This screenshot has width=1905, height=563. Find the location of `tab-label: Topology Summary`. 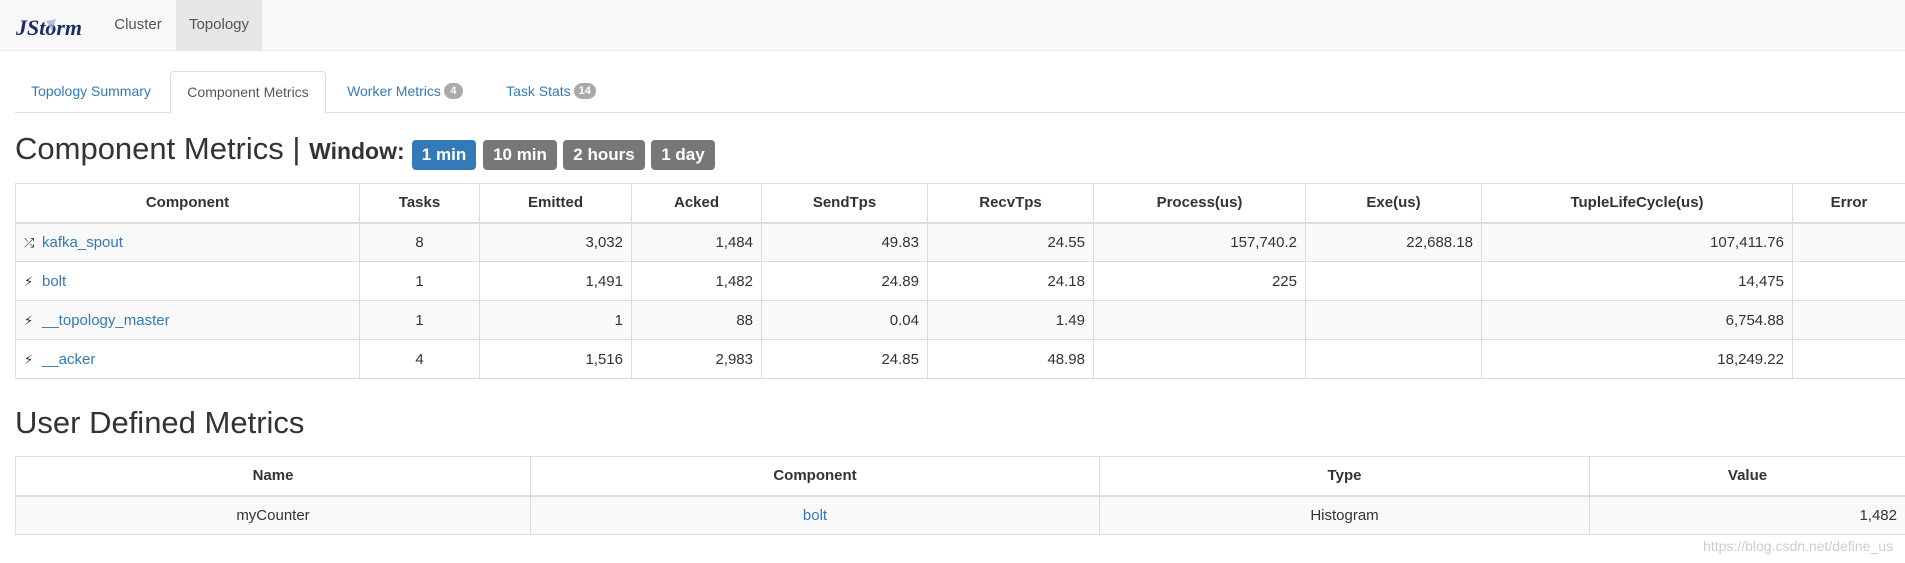

tab-label: Topology Summary is located at coordinates (91, 91).